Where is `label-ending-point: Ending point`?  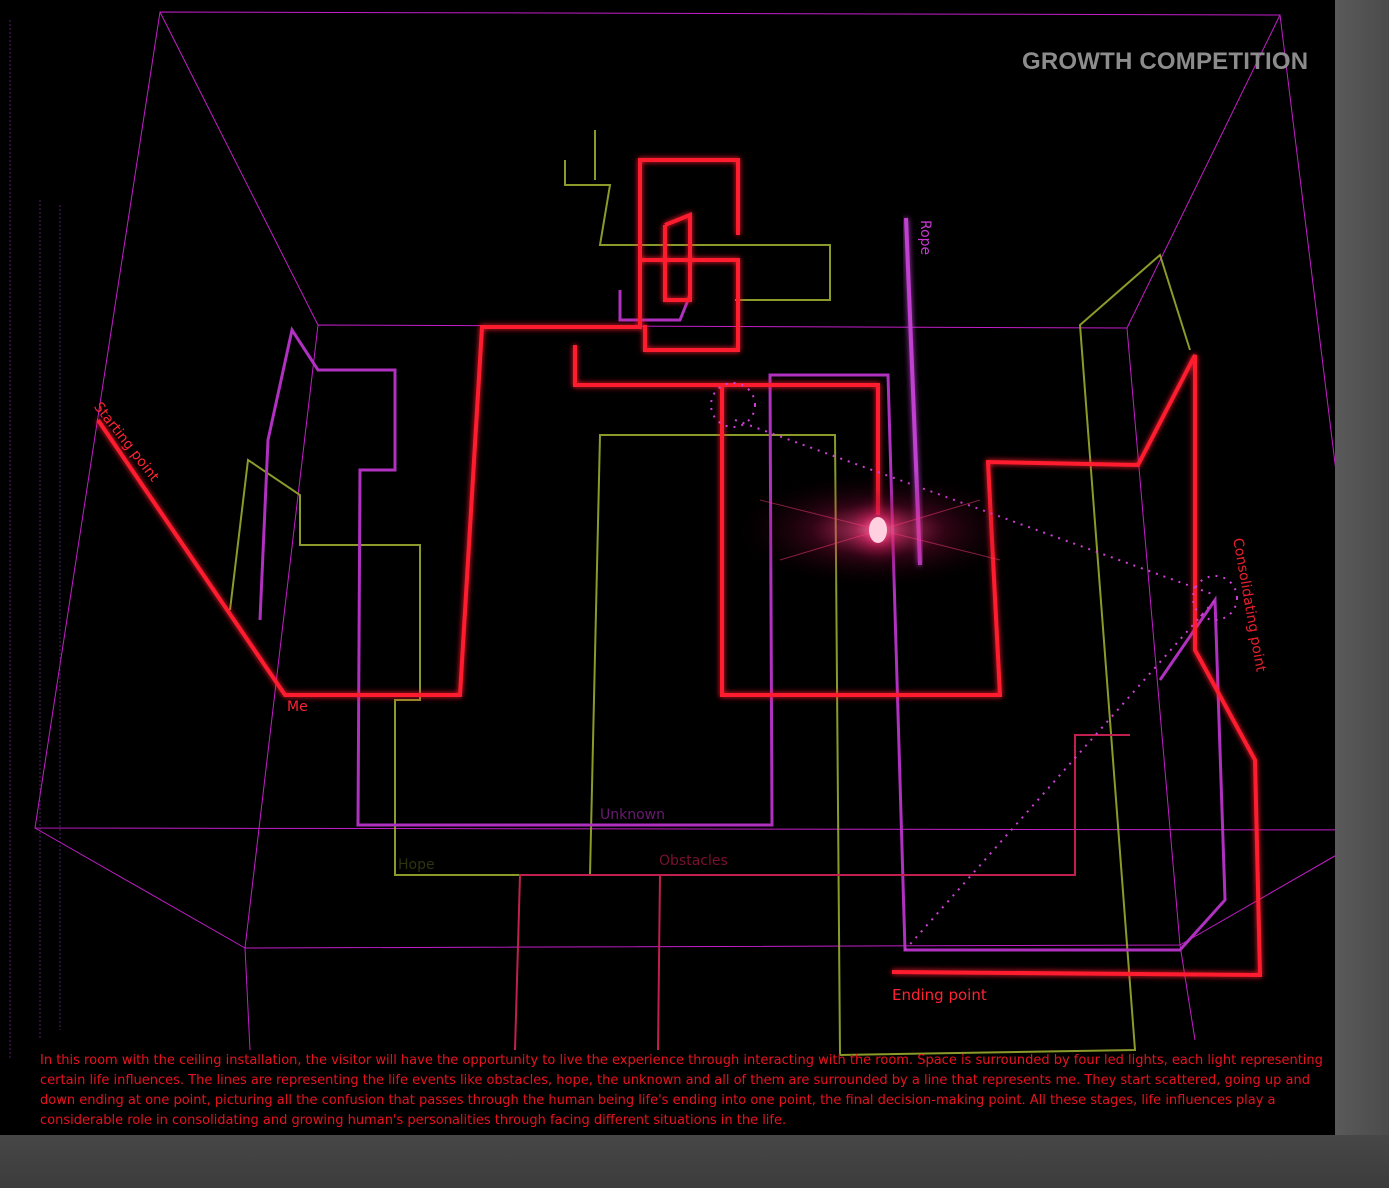
label-ending-point: Ending point is located at coordinates (939, 995).